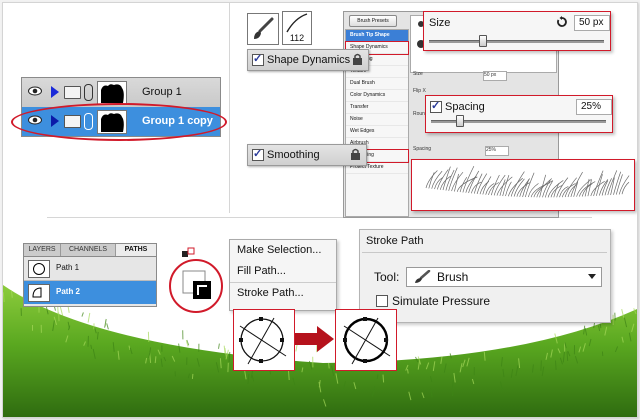 This screenshot has width=640, height=420. I want to click on list-item: Wet Edges, so click(377, 132).